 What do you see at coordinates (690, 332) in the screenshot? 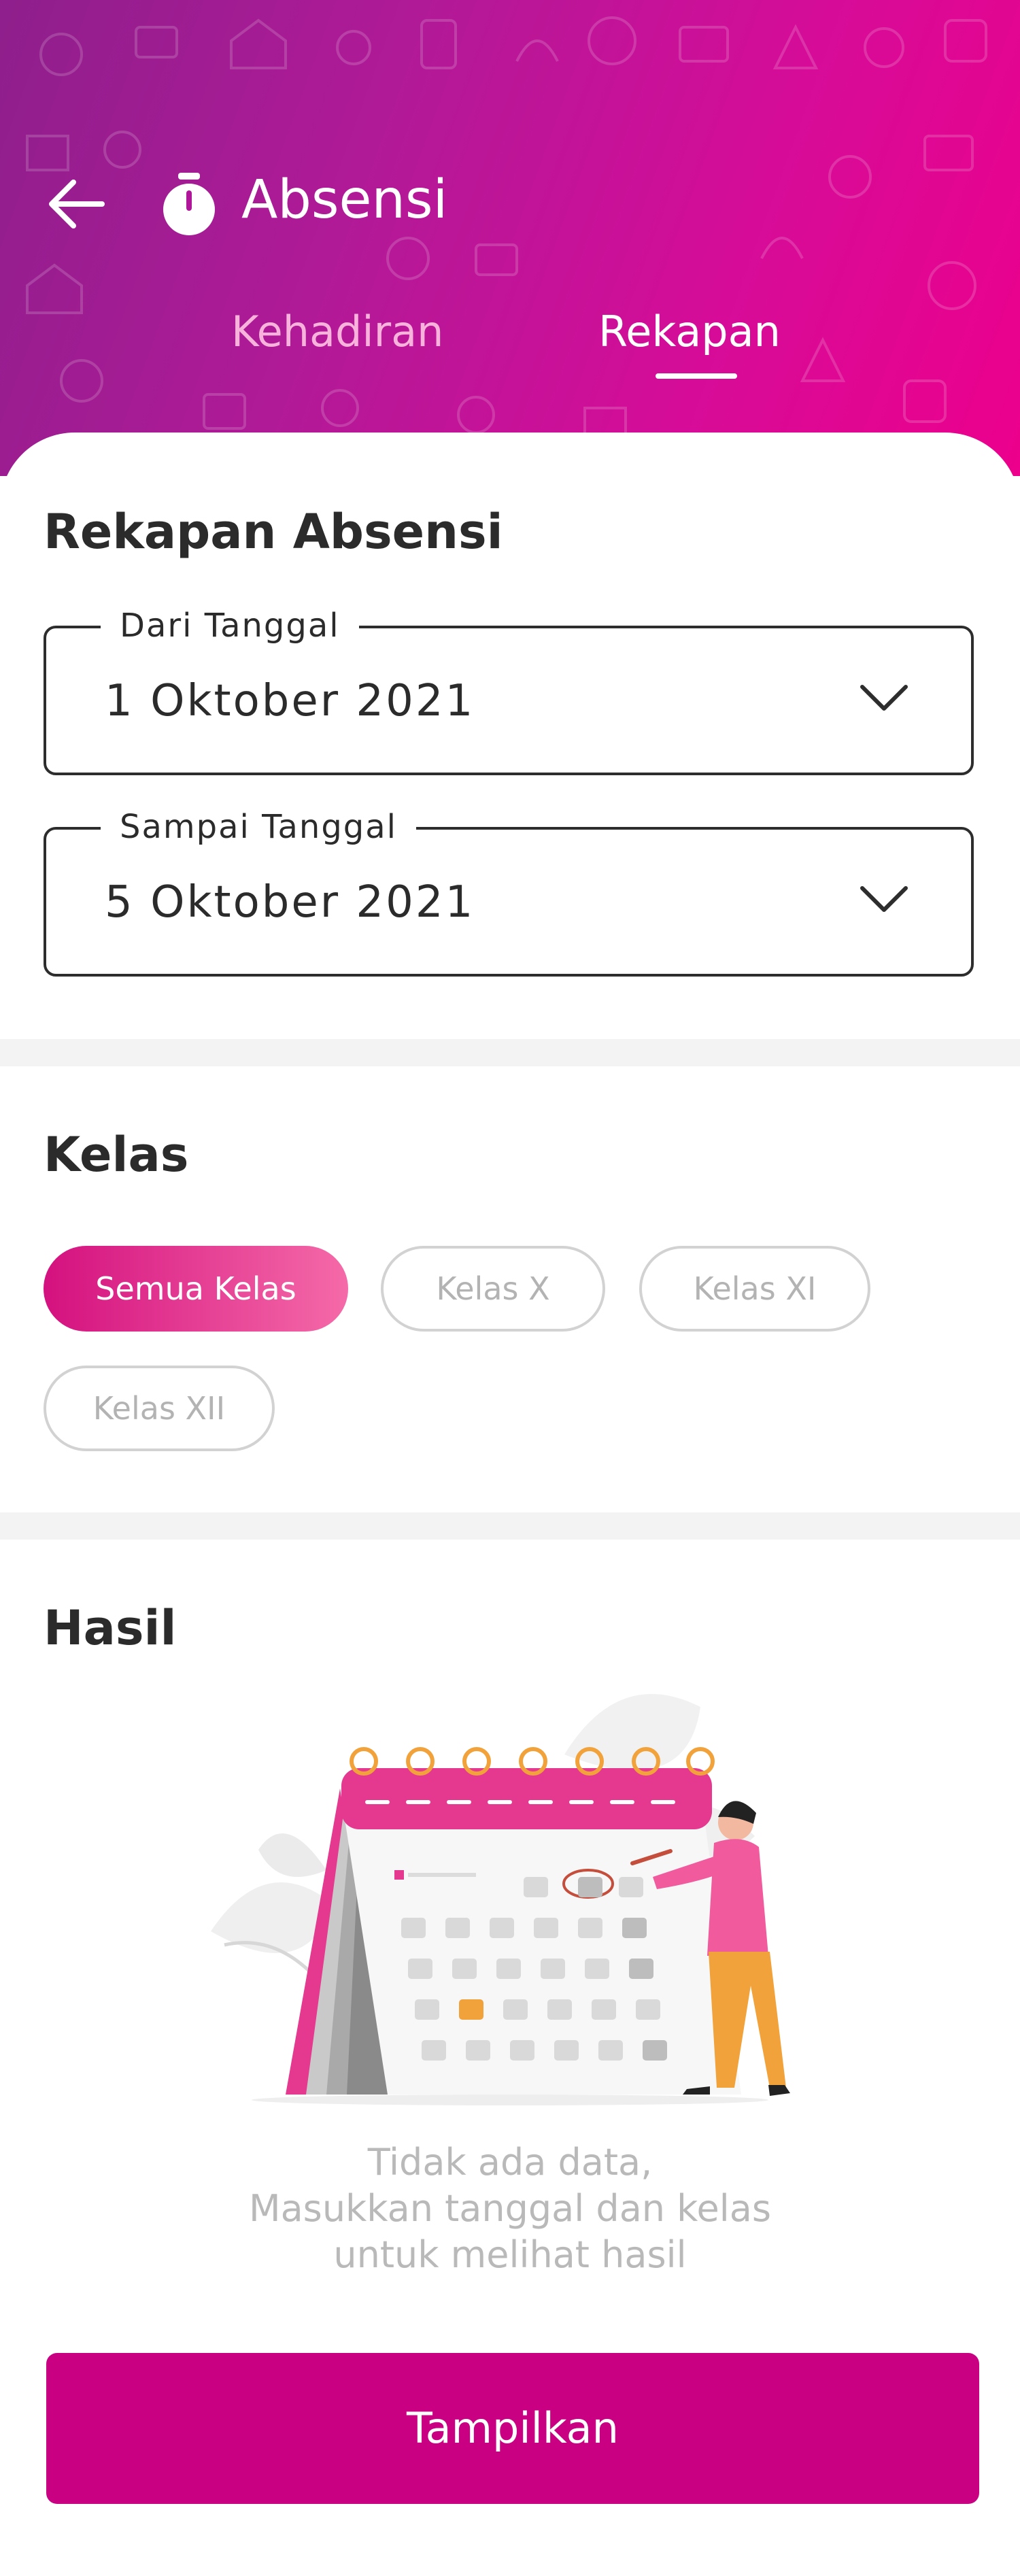
I see `tab-rekapan: Rekapan` at bounding box center [690, 332].